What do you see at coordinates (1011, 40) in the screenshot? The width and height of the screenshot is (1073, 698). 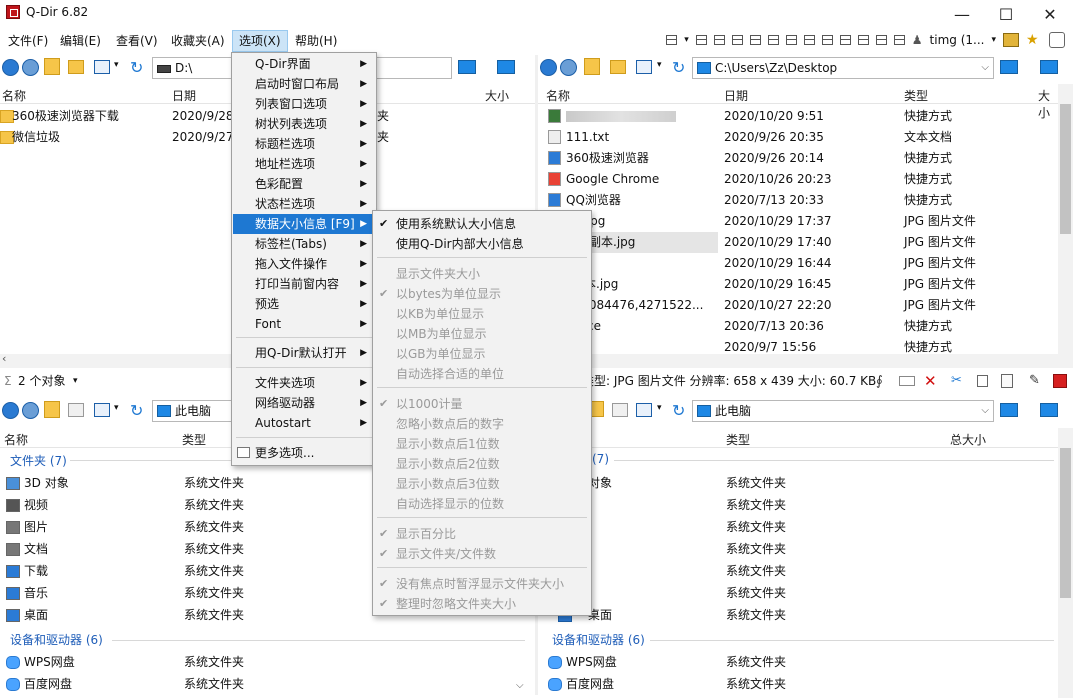 I see `print-icon` at bounding box center [1011, 40].